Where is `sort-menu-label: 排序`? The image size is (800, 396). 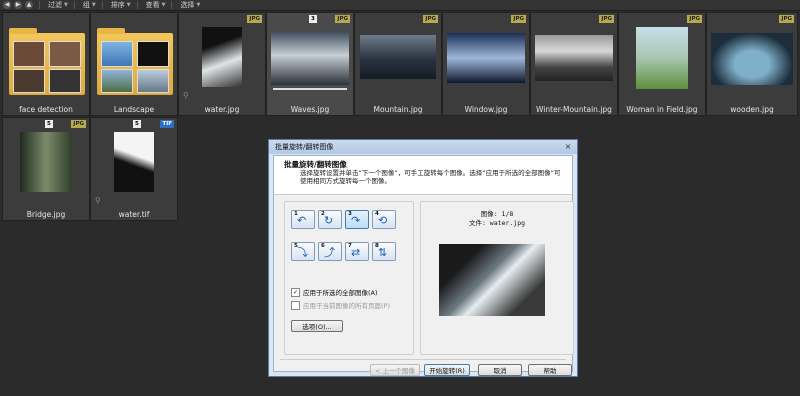
sort-menu-label: 排序 is located at coordinates (117, 5).